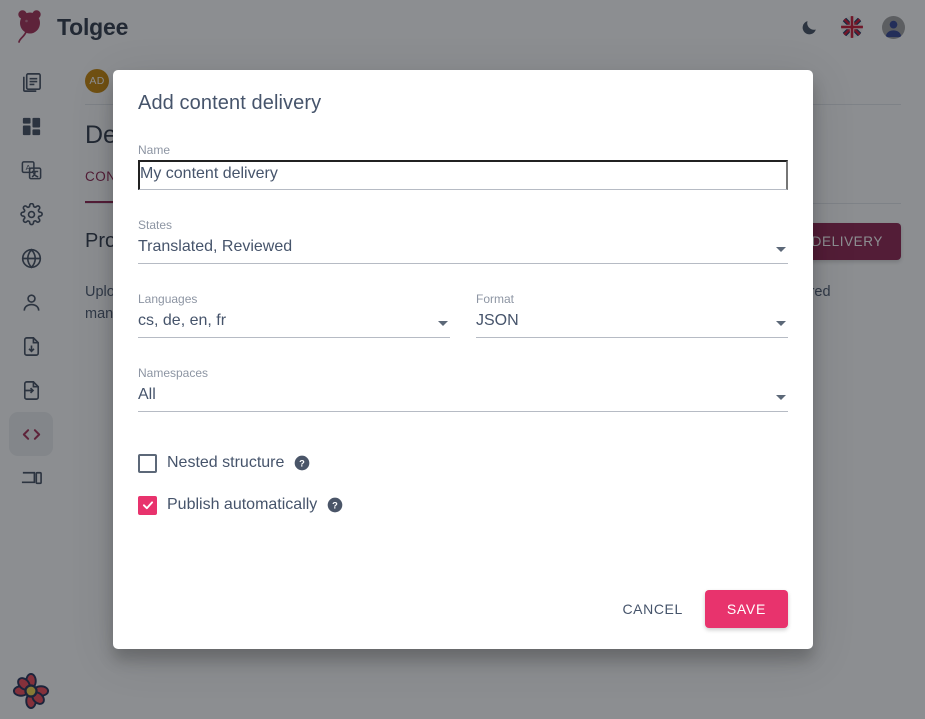 The width and height of the screenshot is (925, 719). Describe the element at coordinates (463, 249) in the screenshot. I see `states-select: Translated, Reviewed` at that location.